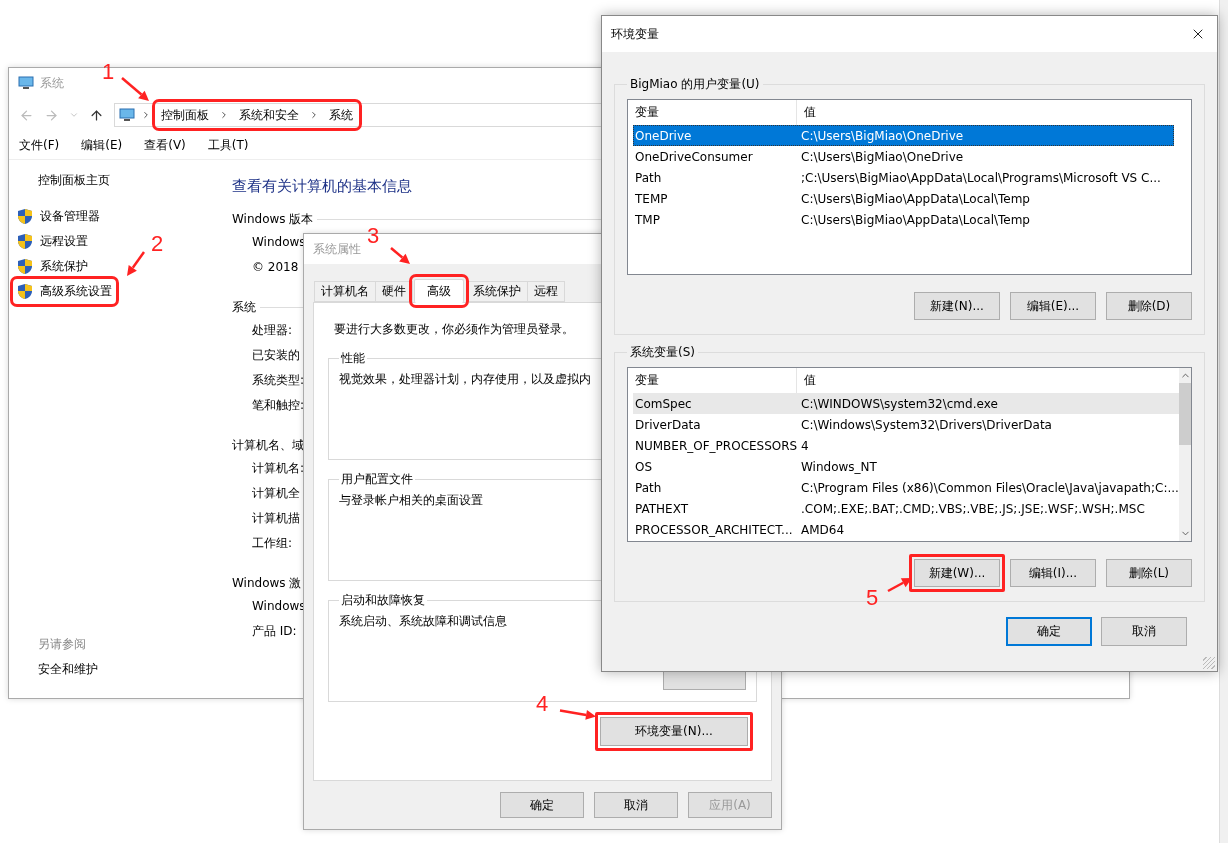 The image size is (1228, 843). Describe the element at coordinates (276, 493) in the screenshot. I see `info-label: 计算机全` at that location.